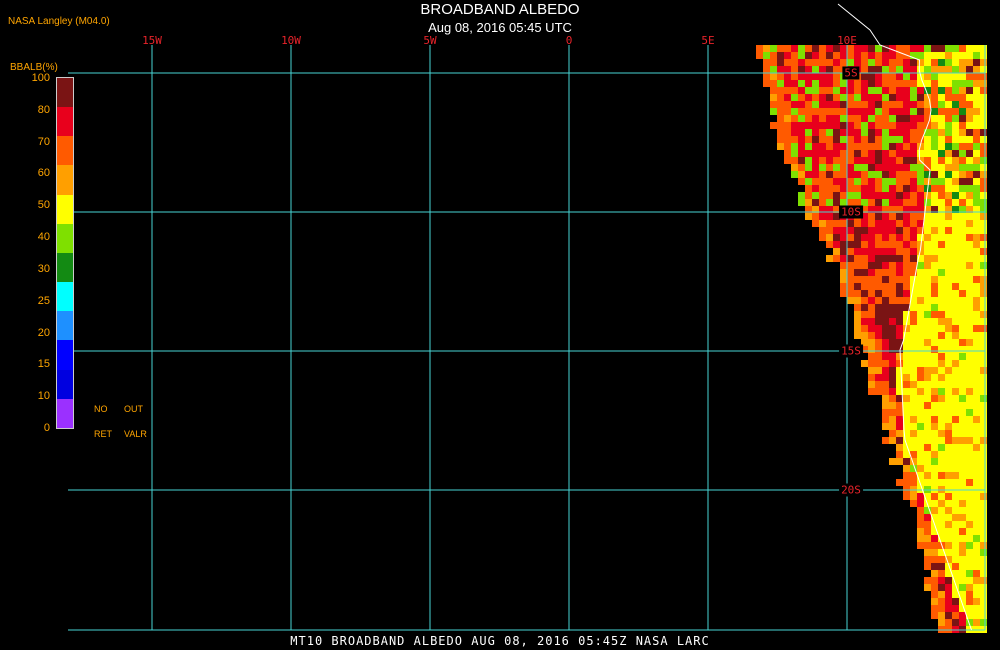  I want to click on legend-tick-label: 100, so click(40, 78).